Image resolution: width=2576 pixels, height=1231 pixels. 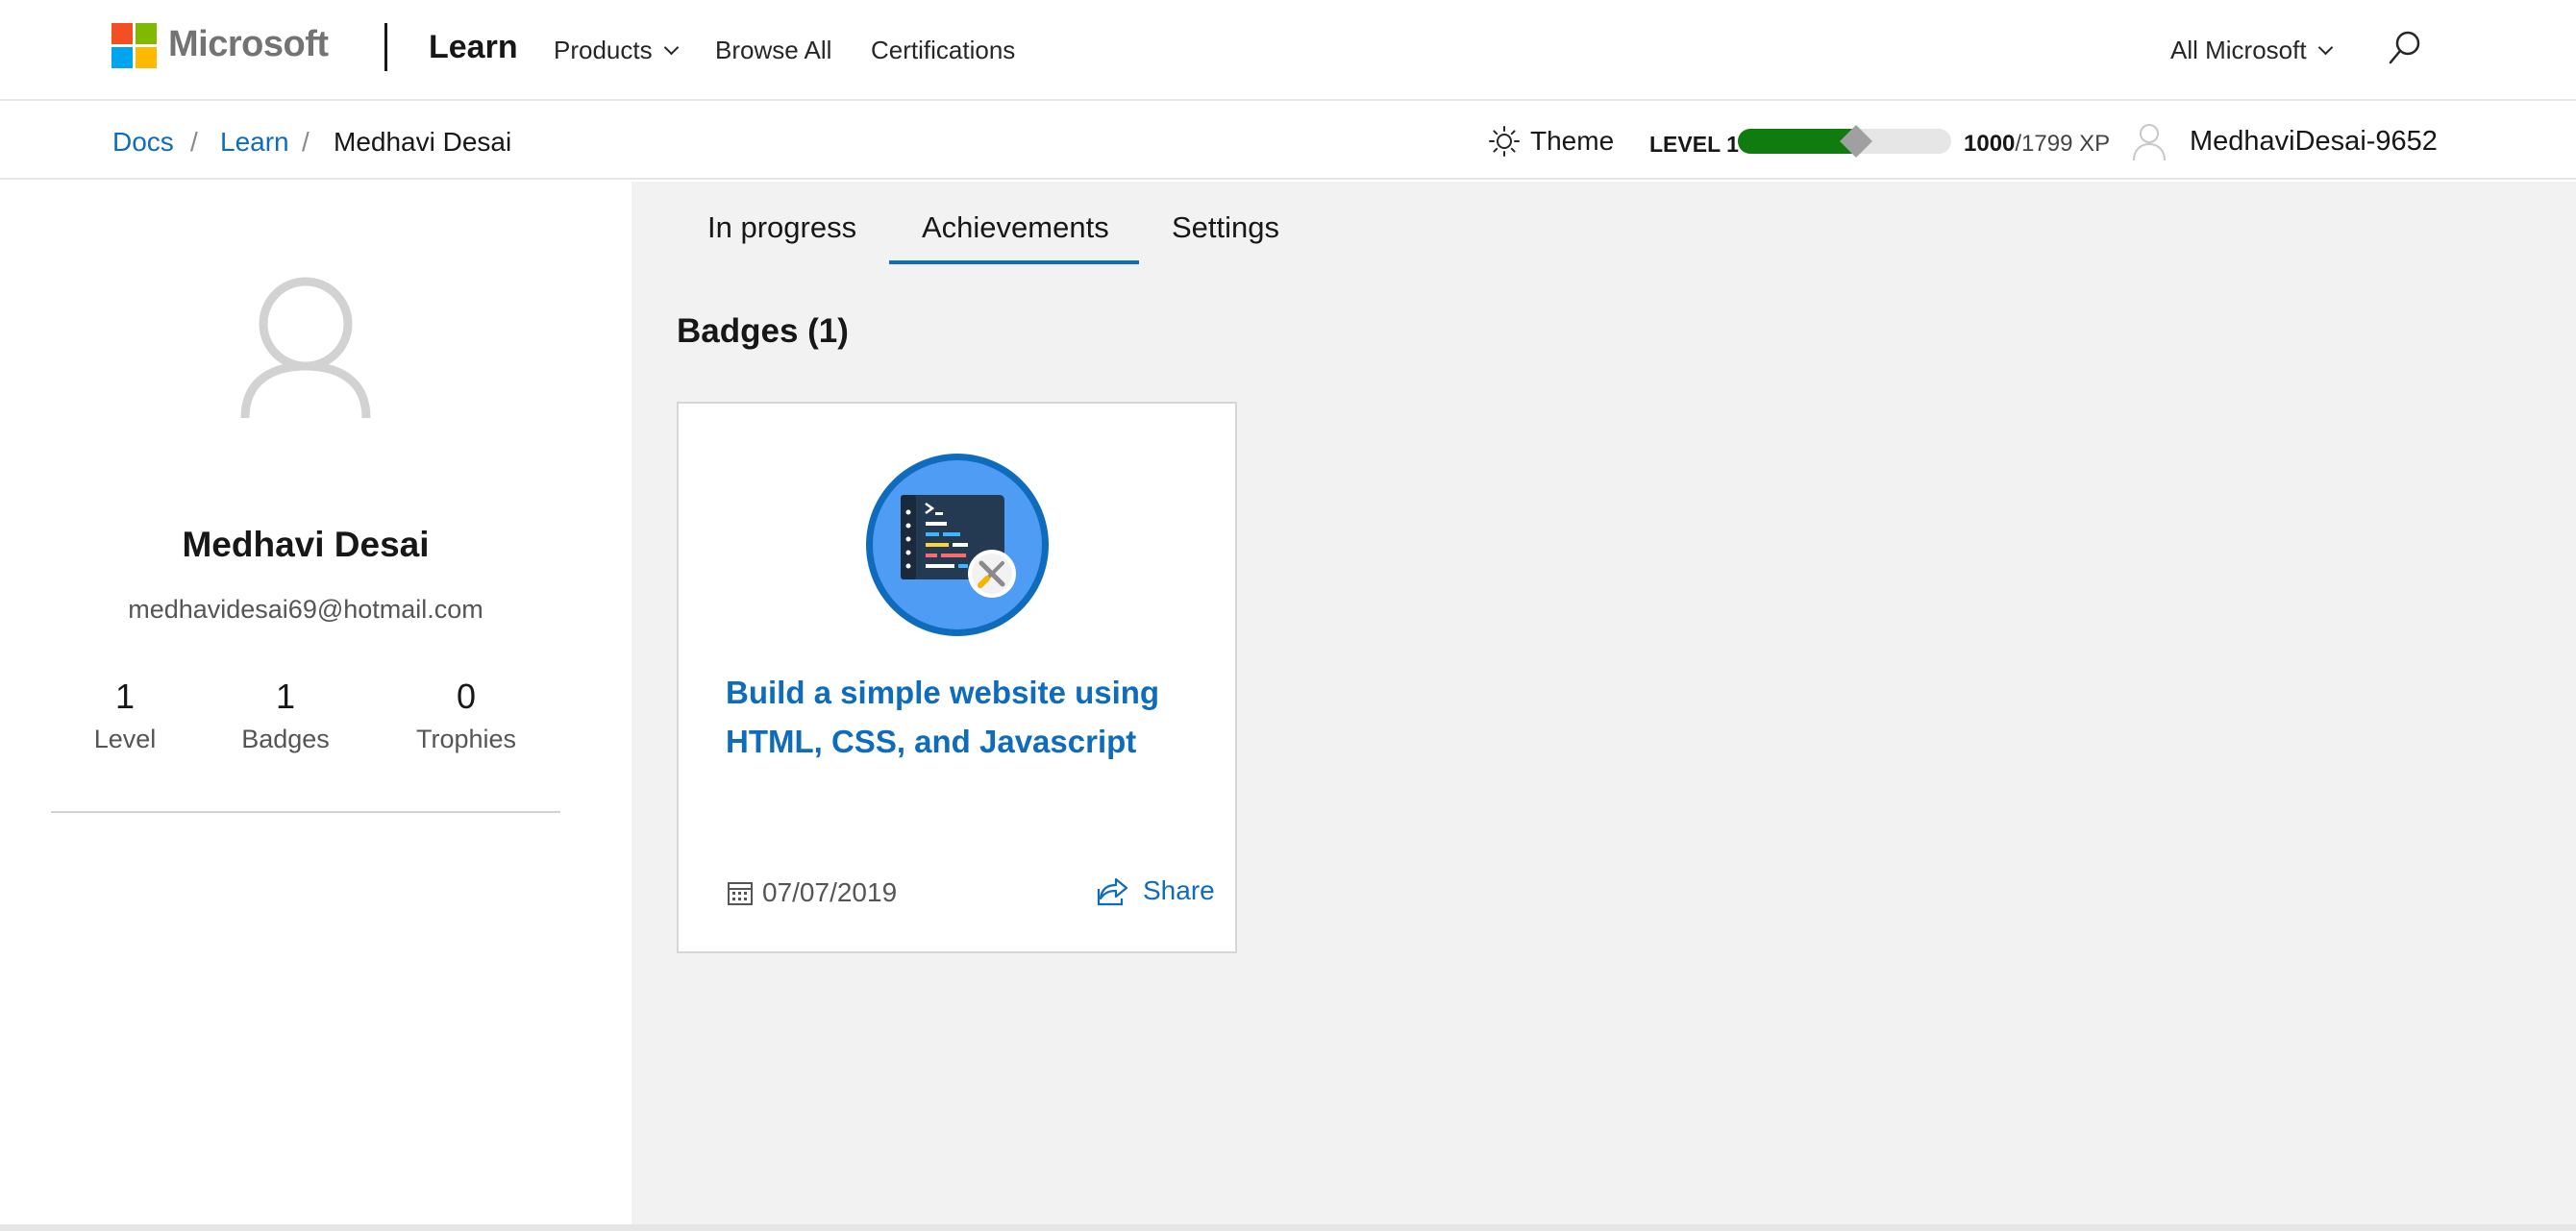 What do you see at coordinates (249, 44) in the screenshot?
I see `microsoft-wordmark: Microsoft` at bounding box center [249, 44].